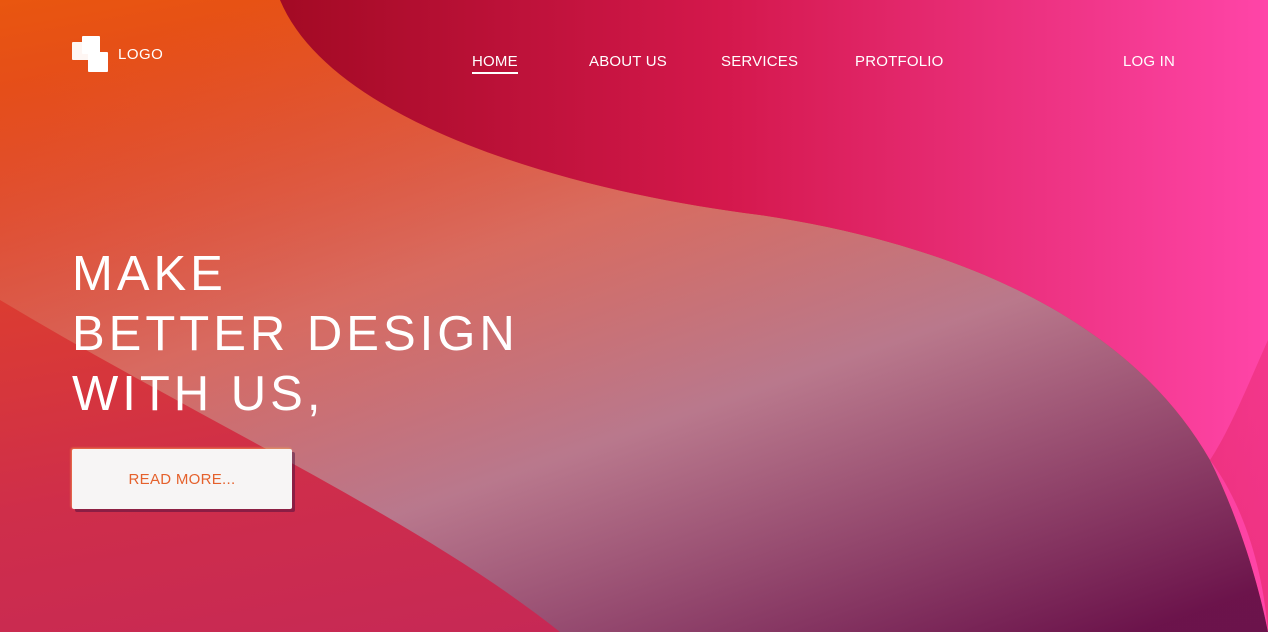 The image size is (1268, 632). I want to click on nav-portfolio-link: PROTFOLIO, so click(899, 61).